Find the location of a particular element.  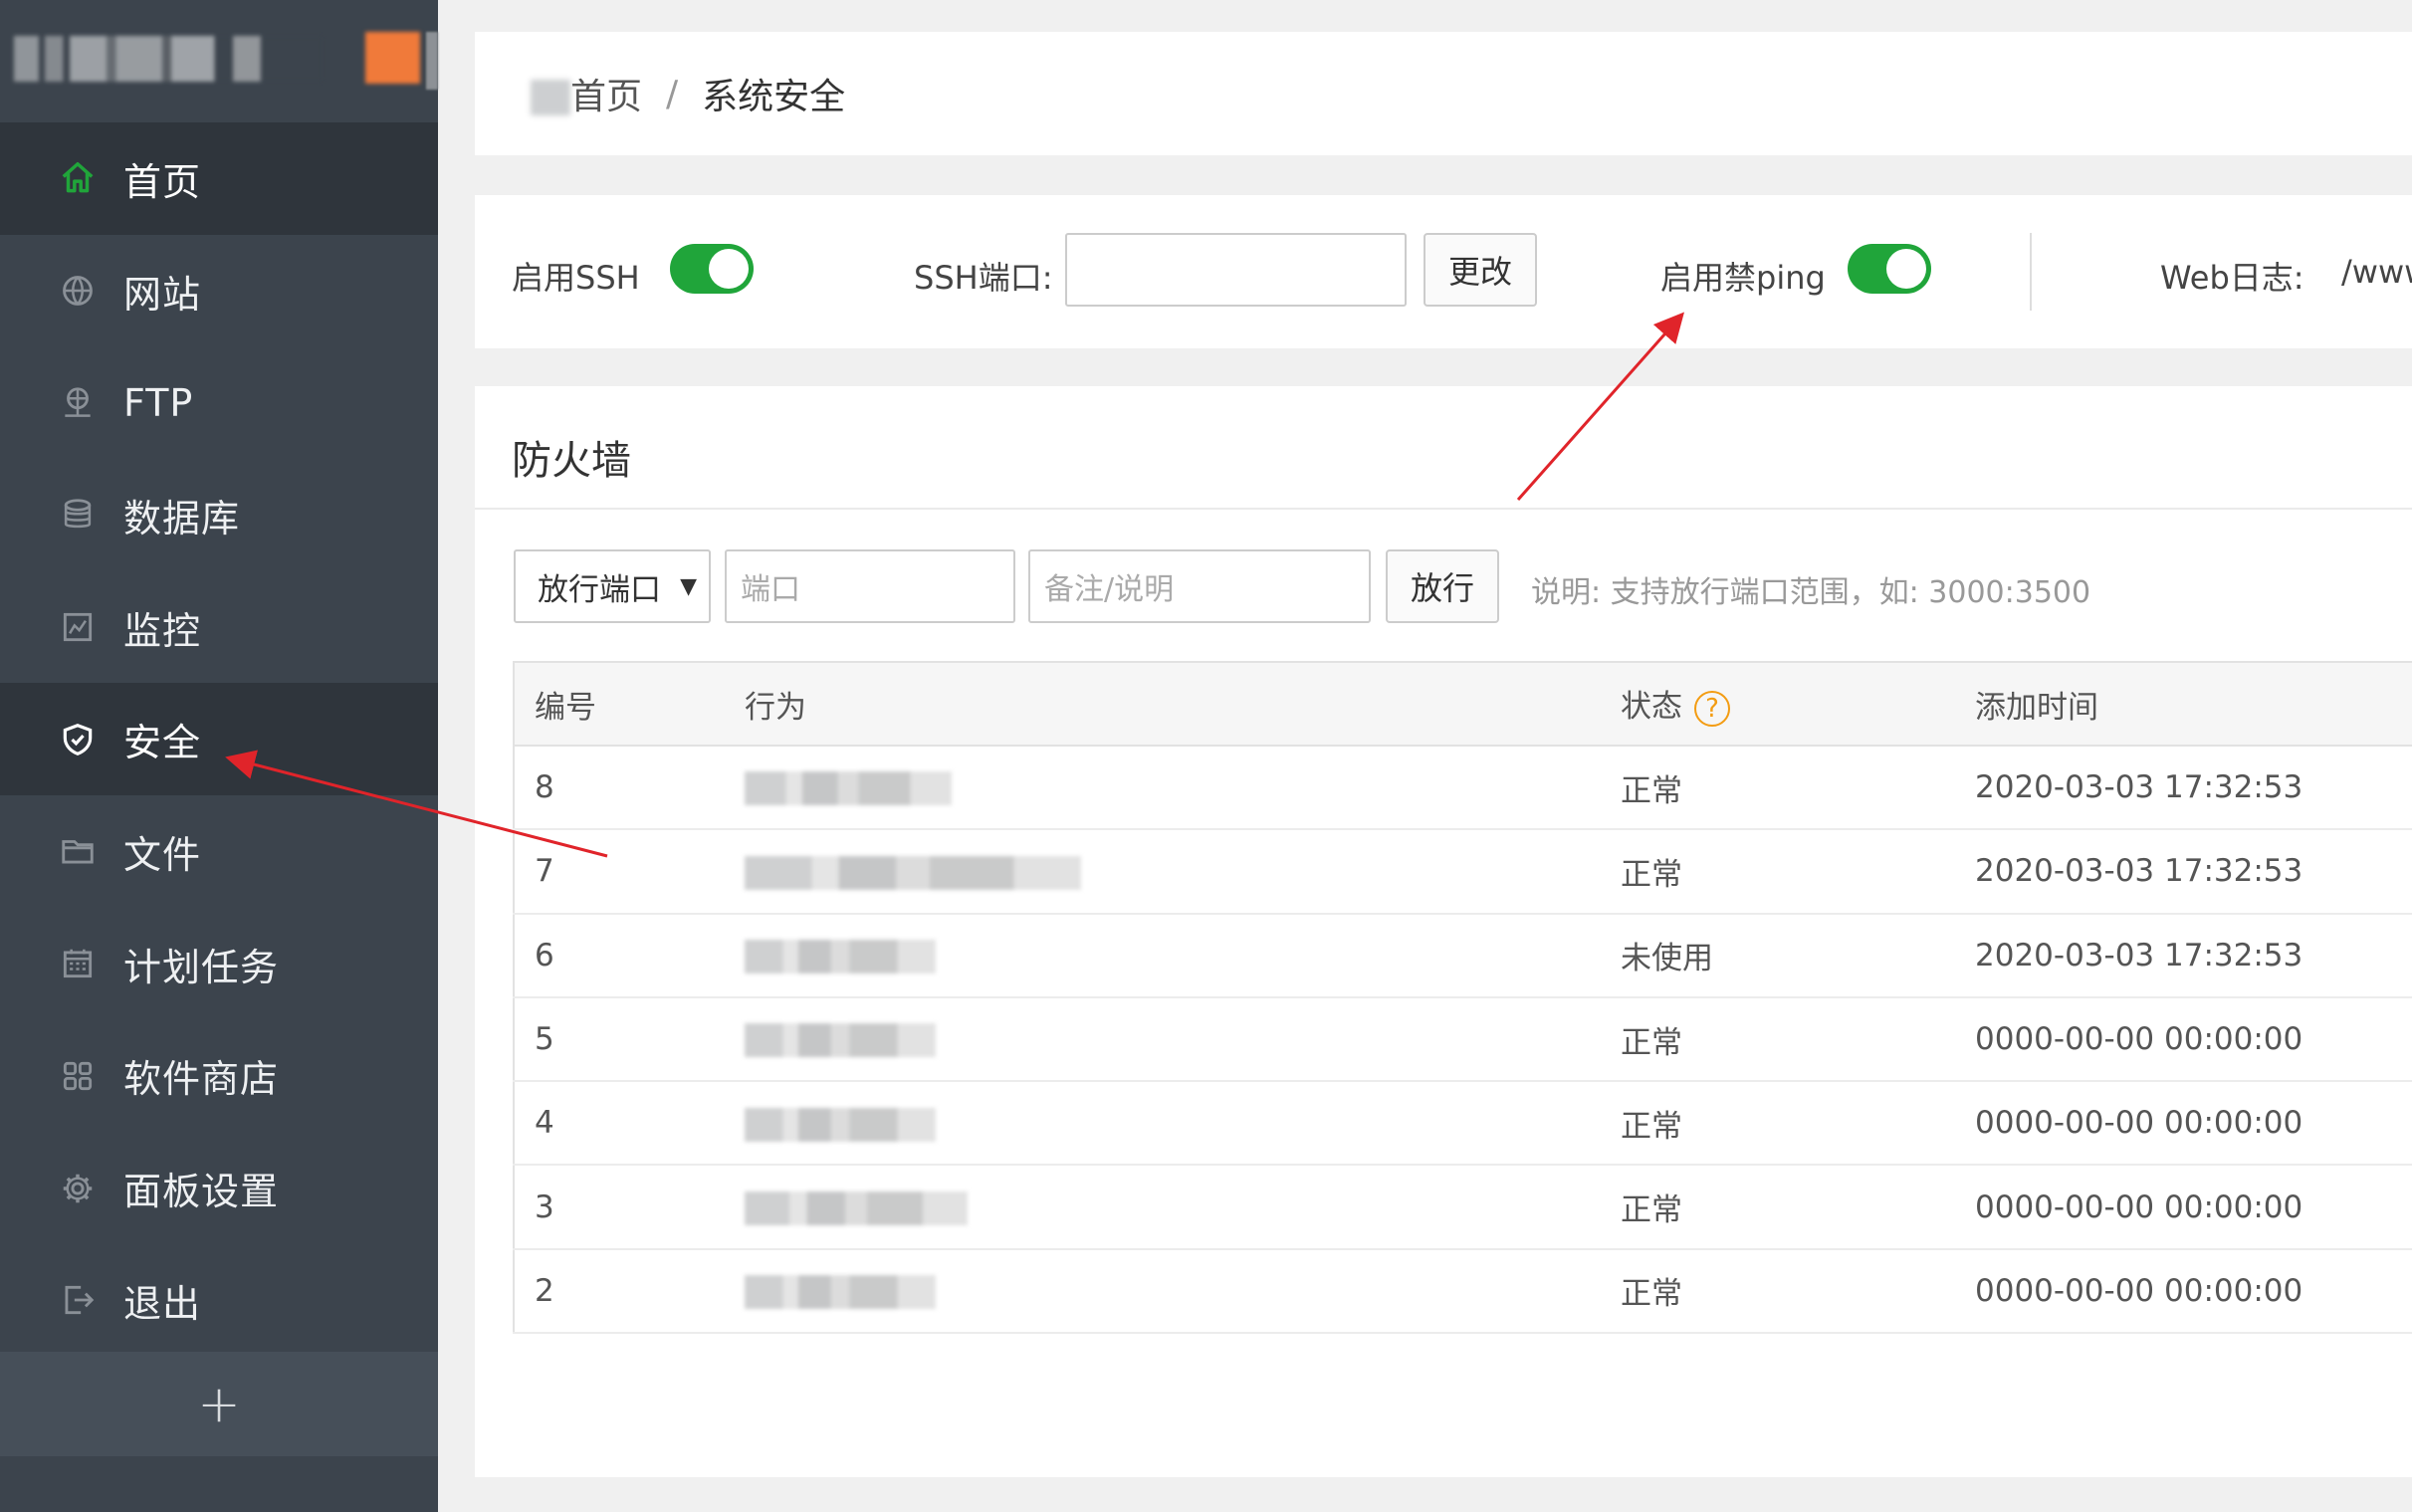

table-row: 5 正常 0000-00-00 00:00:00 is located at coordinates (1462, 1039).